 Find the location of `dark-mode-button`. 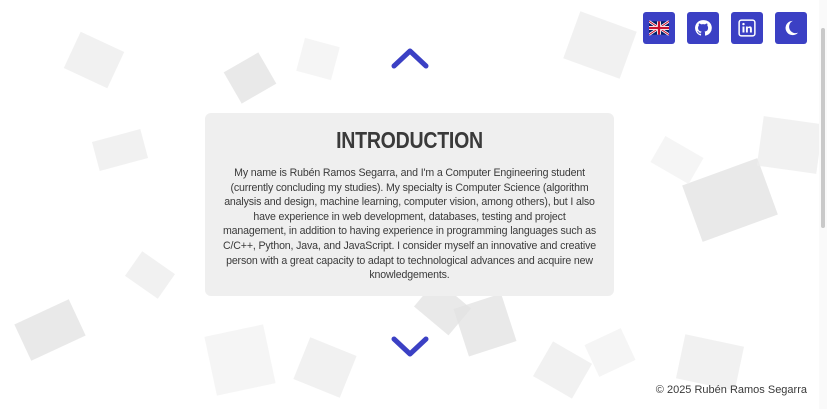

dark-mode-button is located at coordinates (791, 28).